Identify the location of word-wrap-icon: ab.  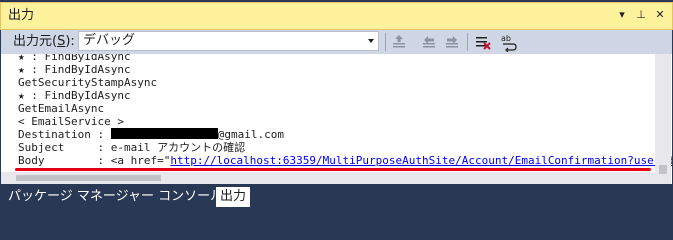
(509, 42).